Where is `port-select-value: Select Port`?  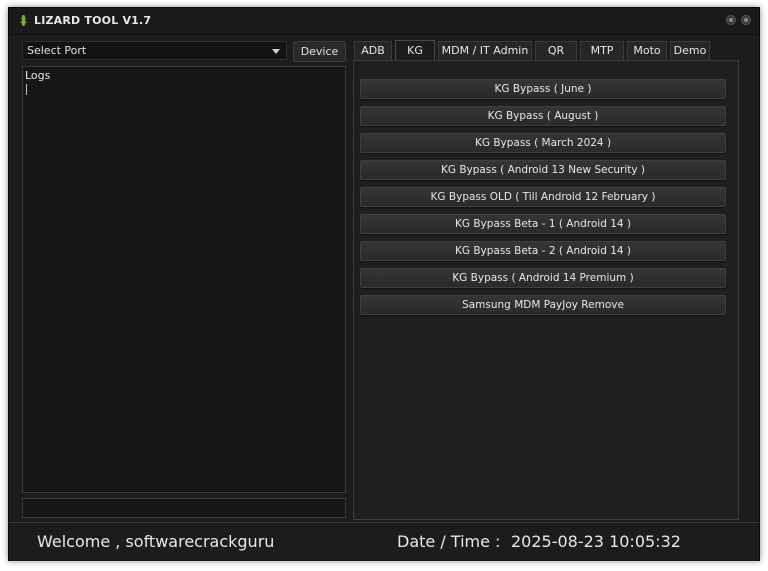 port-select-value: Select Port is located at coordinates (57, 50).